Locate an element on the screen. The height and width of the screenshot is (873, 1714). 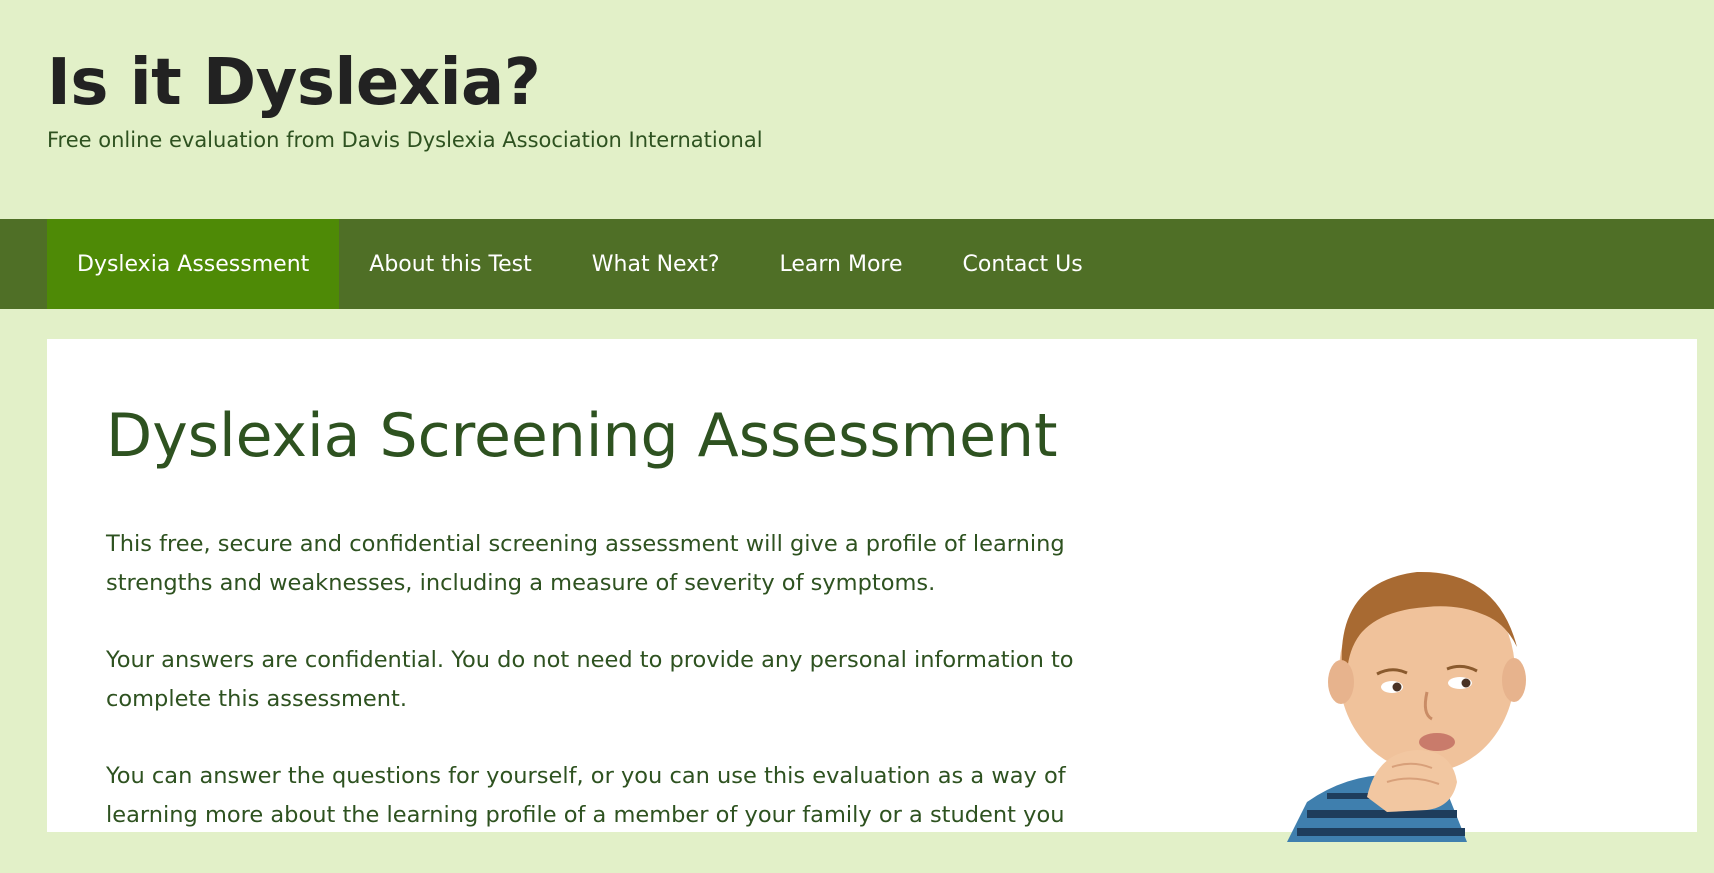
nav-item-what-next: What Next? is located at coordinates (656, 264).